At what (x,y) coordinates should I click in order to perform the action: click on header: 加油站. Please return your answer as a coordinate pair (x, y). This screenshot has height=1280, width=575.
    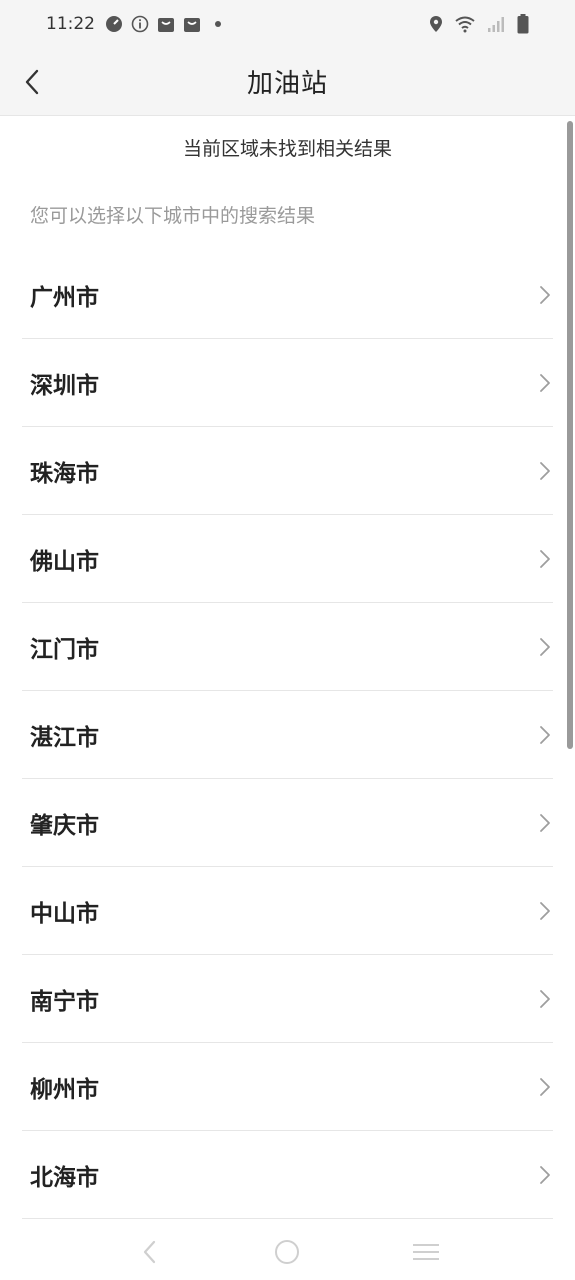
    Looking at the image, I should click on (287, 82).